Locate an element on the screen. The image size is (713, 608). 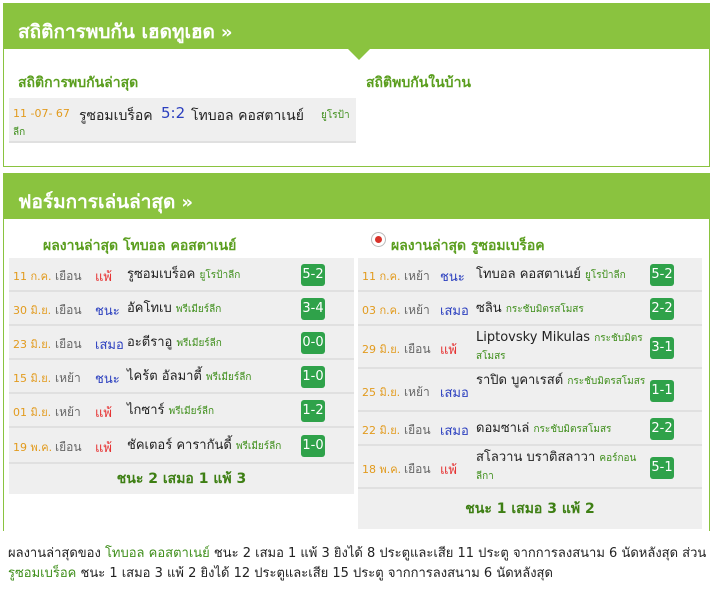
match-date: 19 พ.ค. is located at coordinates (33, 447).